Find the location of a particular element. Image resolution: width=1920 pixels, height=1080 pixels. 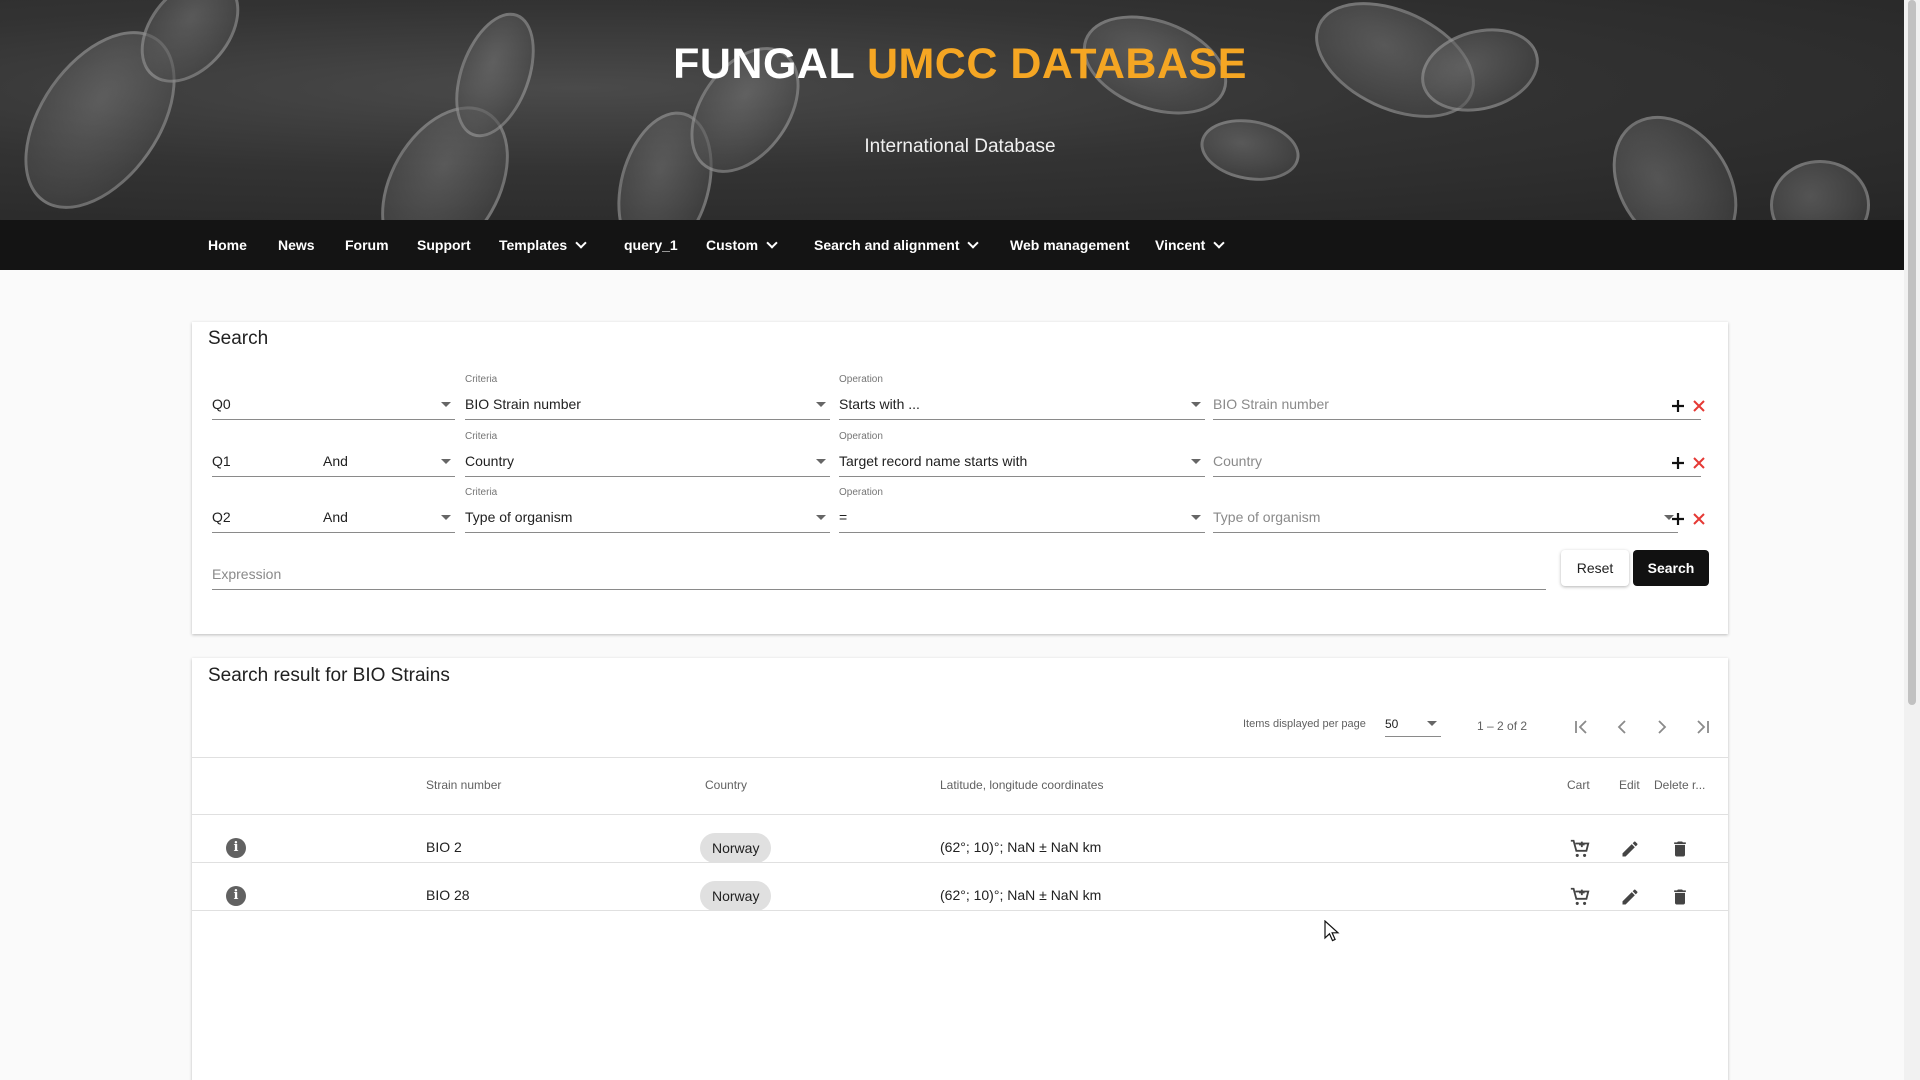

yeast-cell-decoration is located at coordinates (1820, 190).